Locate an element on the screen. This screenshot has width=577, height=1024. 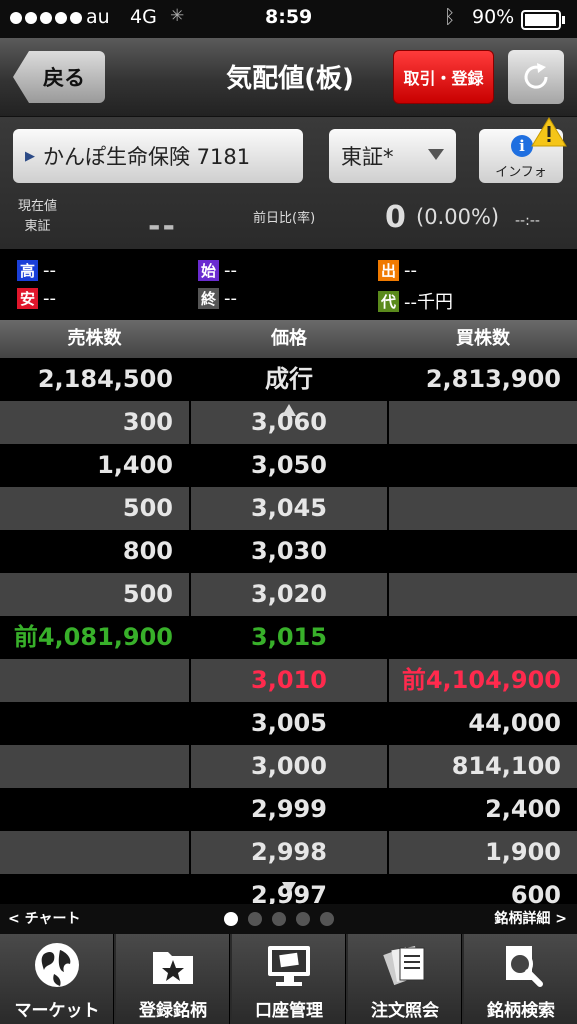
board-row: 3,000 814,100 is located at coordinates (288, 766).